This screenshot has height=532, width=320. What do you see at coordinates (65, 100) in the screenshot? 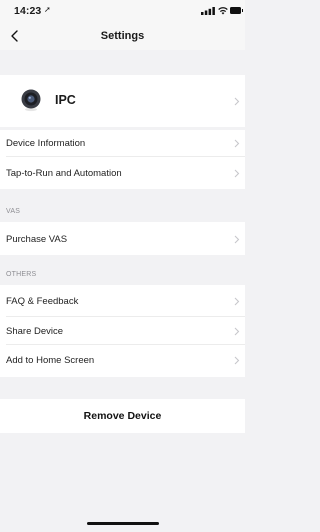
I see `device-name: IPC` at bounding box center [65, 100].